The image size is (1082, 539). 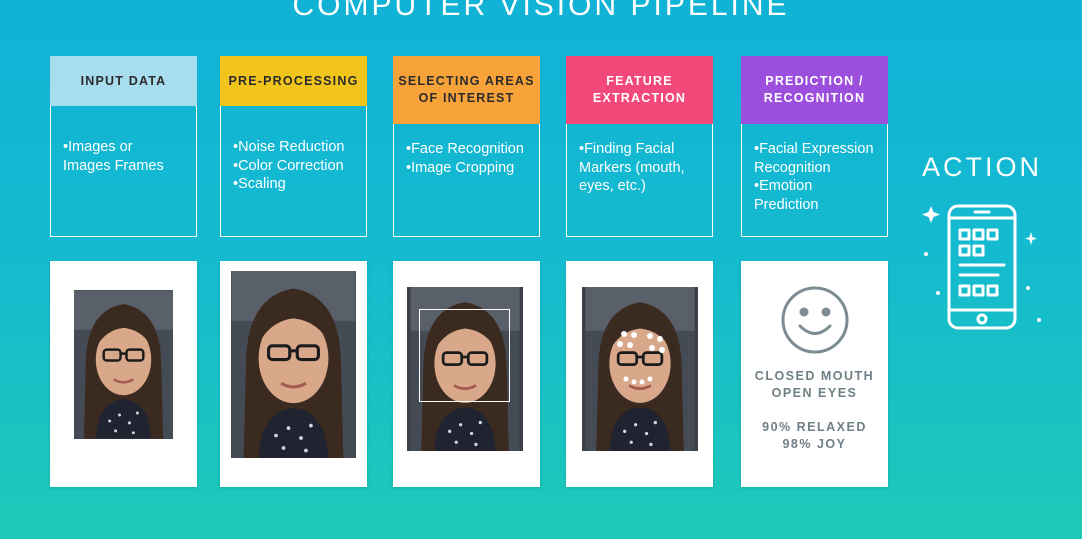 I want to click on stage-header: FEATURE EXTRACTION, so click(x=639, y=90).